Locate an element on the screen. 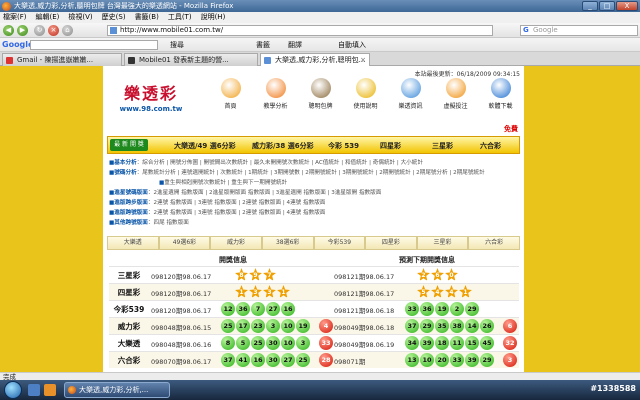 The image size is (640, 400). home-icon: ⌂ is located at coordinates (67, 30).